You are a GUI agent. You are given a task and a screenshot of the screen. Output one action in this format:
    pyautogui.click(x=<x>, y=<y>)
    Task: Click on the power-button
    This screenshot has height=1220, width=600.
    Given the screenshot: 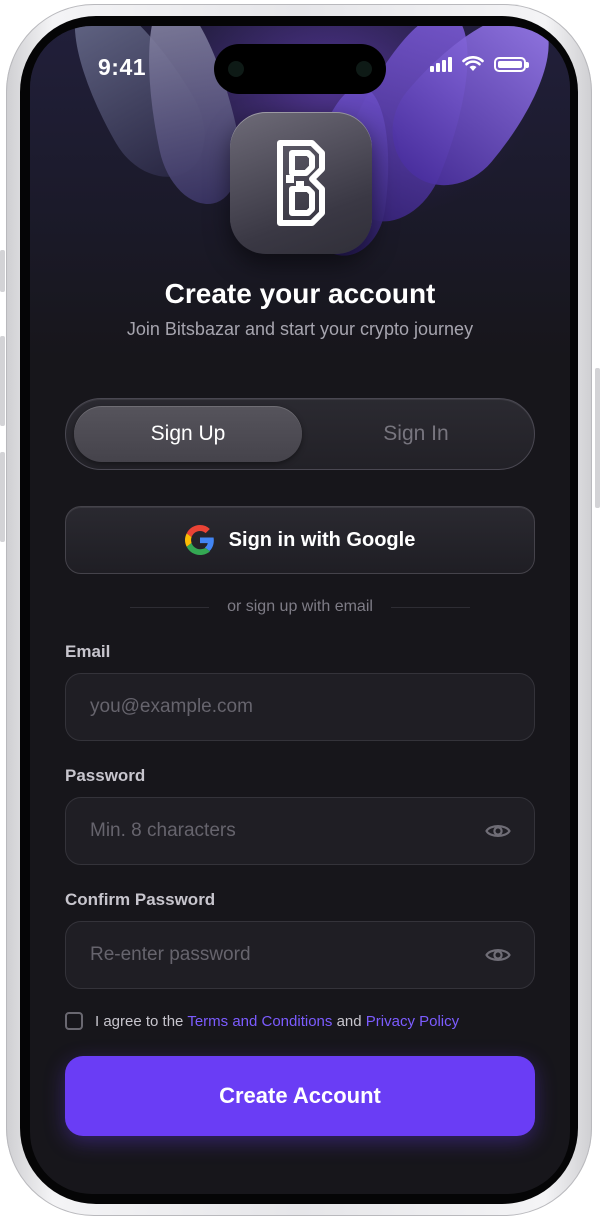 What is the action you would take?
    pyautogui.click(x=597, y=438)
    